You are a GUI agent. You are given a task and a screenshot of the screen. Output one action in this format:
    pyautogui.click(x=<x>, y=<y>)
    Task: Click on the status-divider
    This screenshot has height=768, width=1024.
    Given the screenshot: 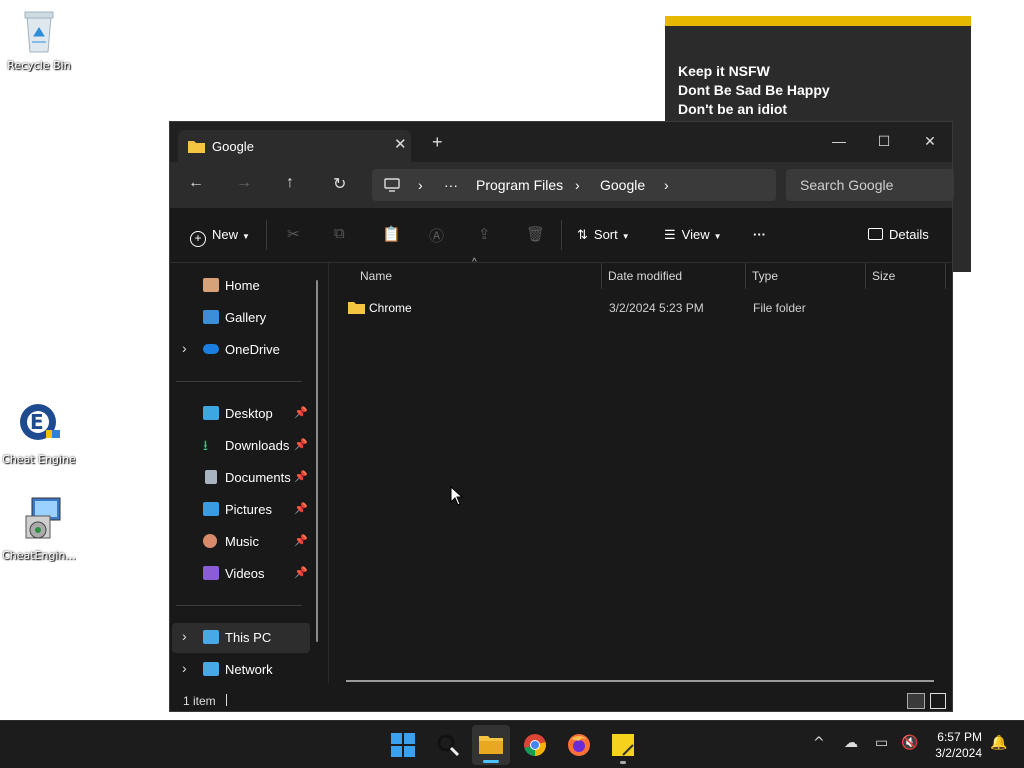 What is the action you would take?
    pyautogui.click(x=226, y=700)
    